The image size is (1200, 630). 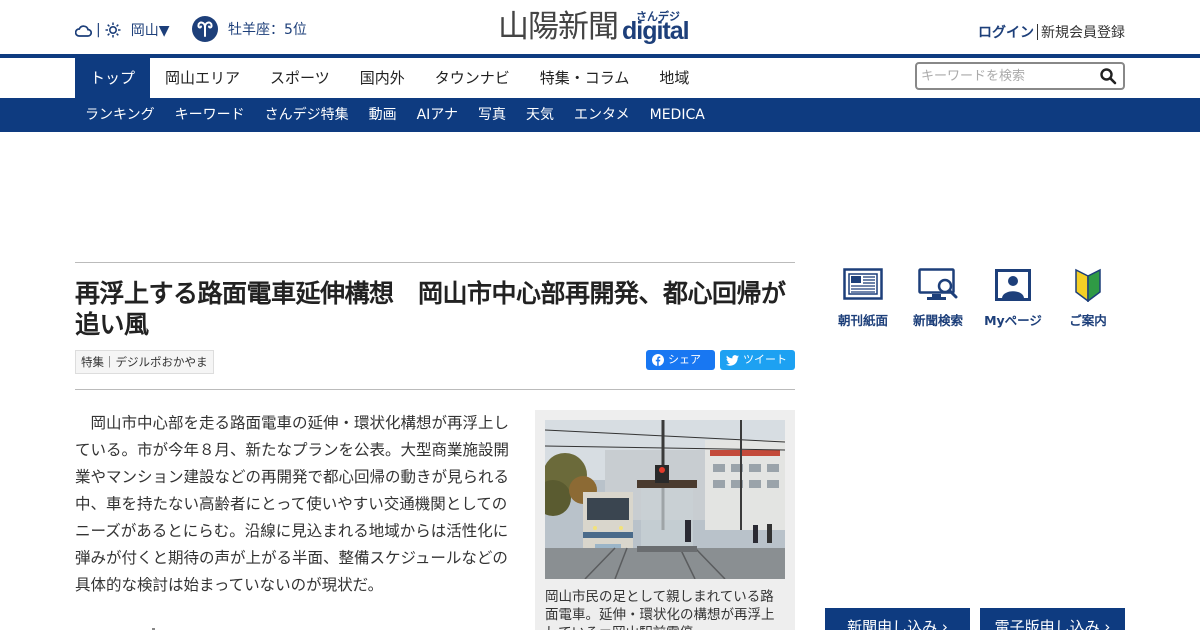 I want to click on register-link: 新規会員登録, so click(x=1083, y=32).